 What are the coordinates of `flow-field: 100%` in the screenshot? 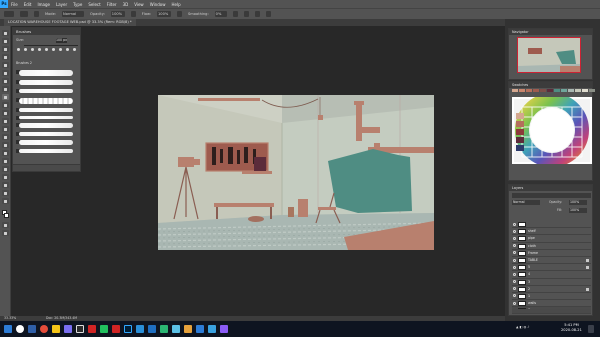 It's located at (164, 14).